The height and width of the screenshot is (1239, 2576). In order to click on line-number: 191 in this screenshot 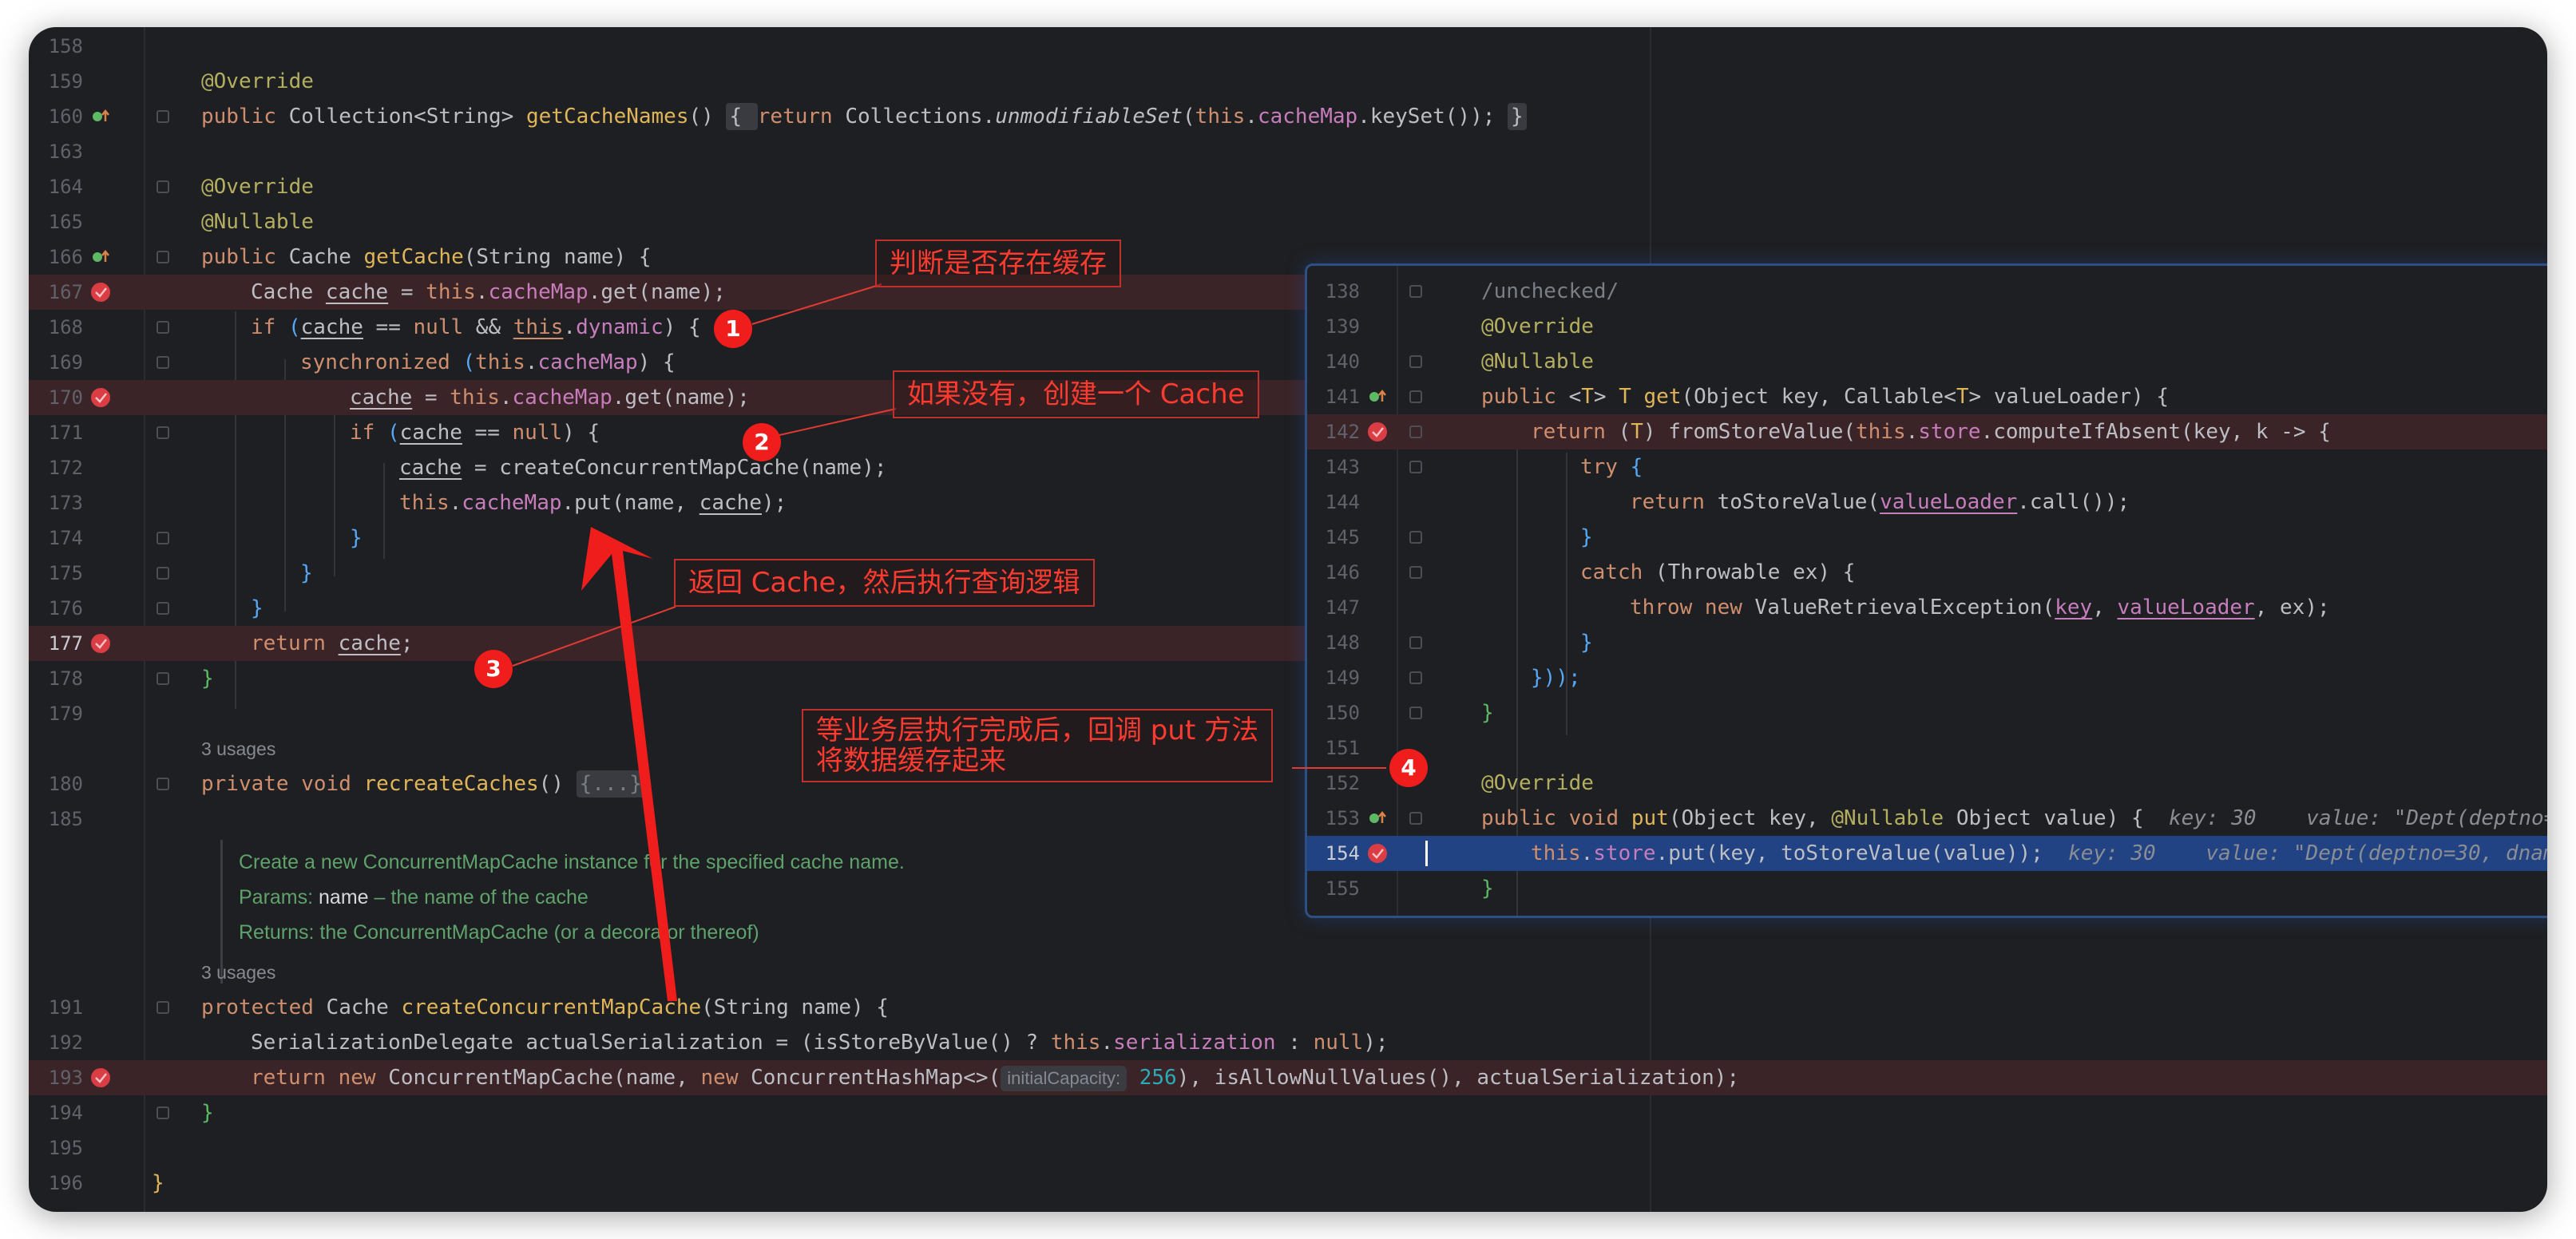, I will do `click(65, 1007)`.